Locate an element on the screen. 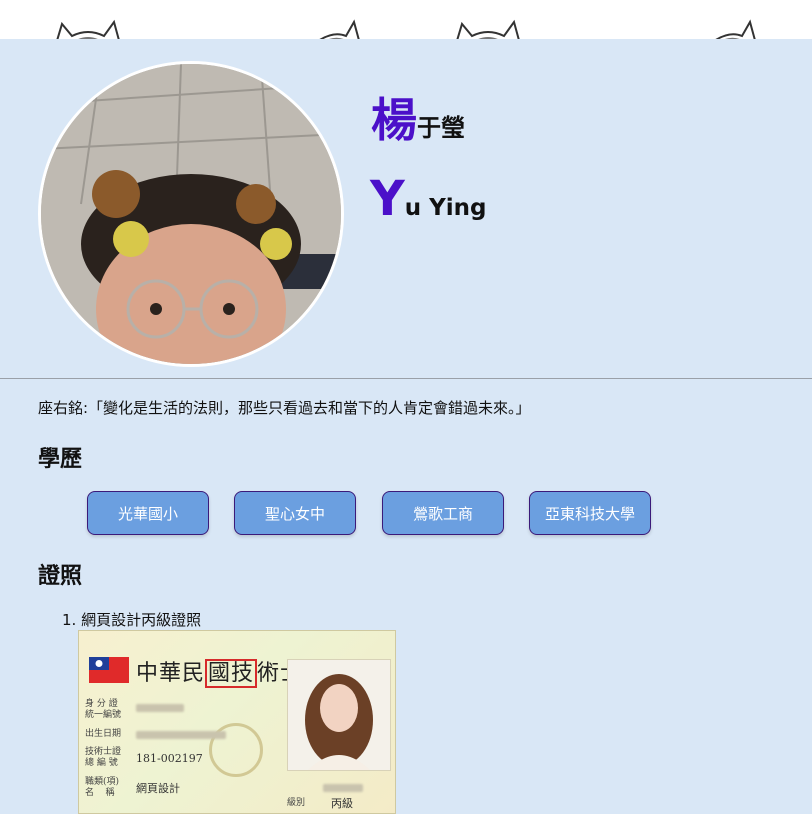  field-level-label: 級別 is located at coordinates (296, 803).